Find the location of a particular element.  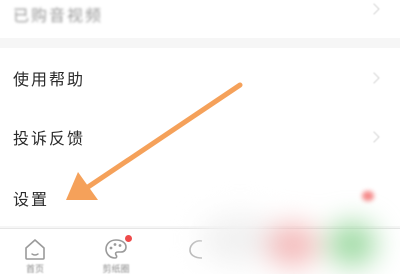

menu-item-label: 已购音视频 is located at coordinates (58, 15).